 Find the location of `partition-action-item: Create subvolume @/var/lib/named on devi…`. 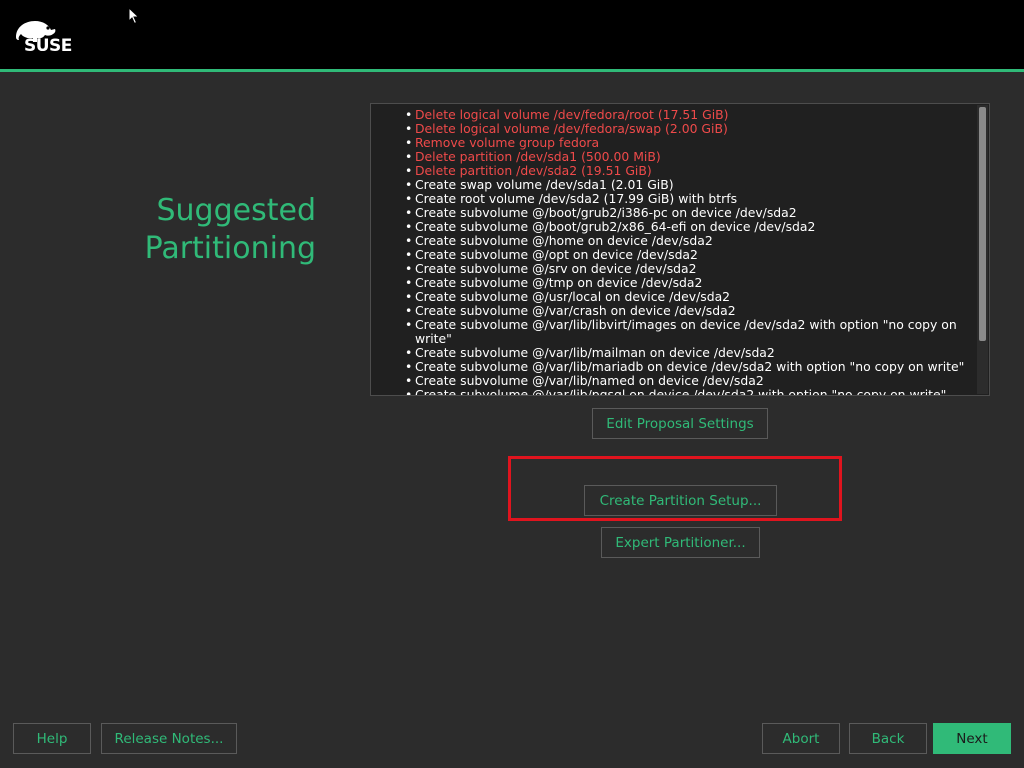

partition-action-item: Create subvolume @/var/lib/named on devi… is located at coordinates (685, 381).